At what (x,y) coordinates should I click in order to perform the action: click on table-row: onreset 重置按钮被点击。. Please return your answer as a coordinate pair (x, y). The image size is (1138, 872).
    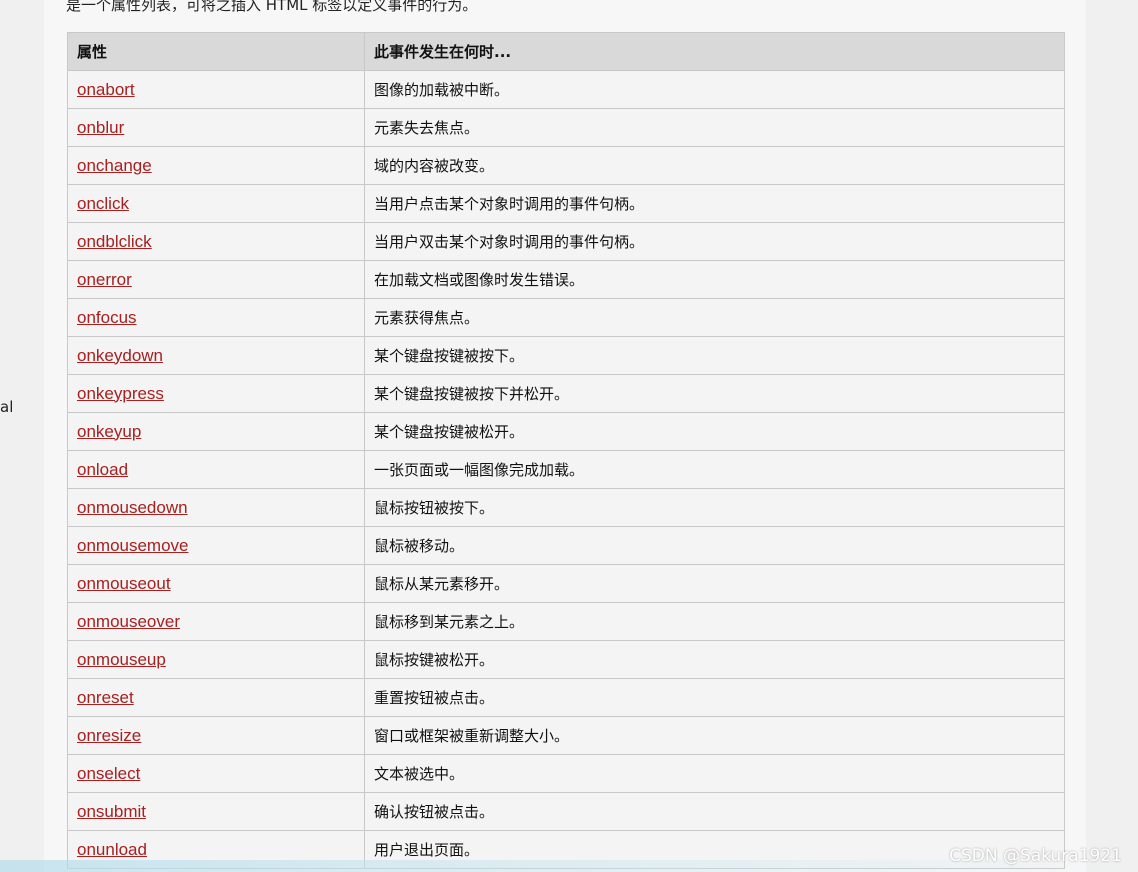
    Looking at the image, I should click on (566, 697).